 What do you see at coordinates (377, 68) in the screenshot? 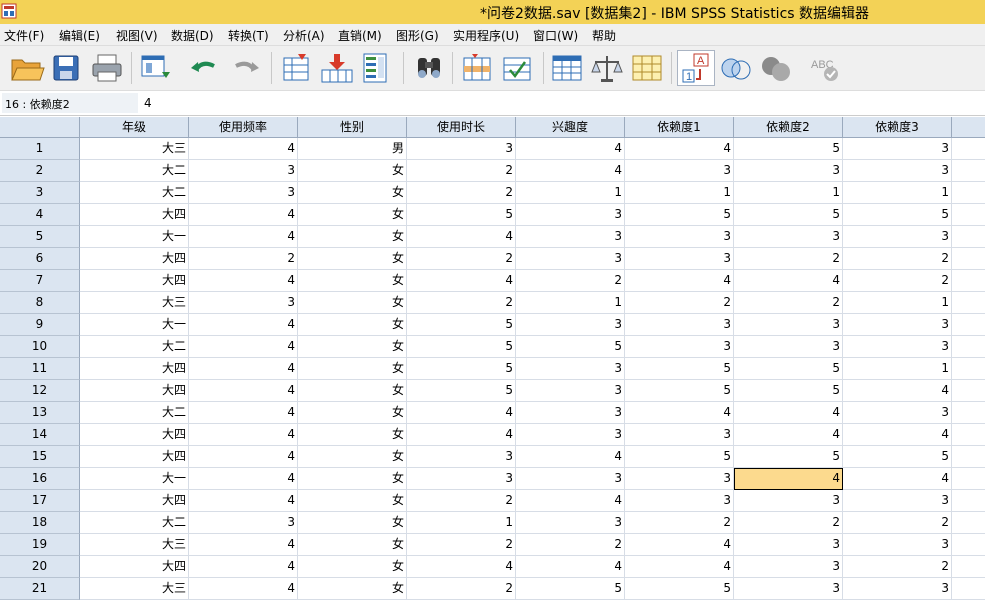
I see `variables-icon` at bounding box center [377, 68].